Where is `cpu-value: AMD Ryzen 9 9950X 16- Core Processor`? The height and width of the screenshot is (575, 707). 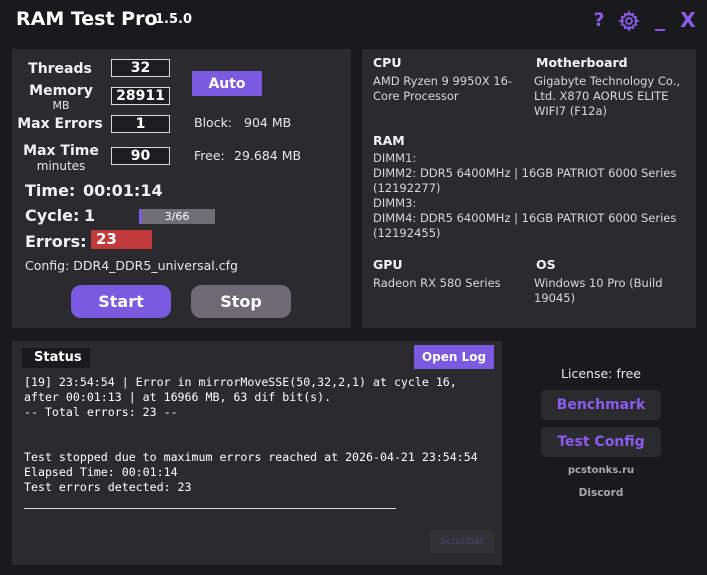
cpu-value: AMD Ryzen 9 9950X 16- Core Processor is located at coordinates (443, 88).